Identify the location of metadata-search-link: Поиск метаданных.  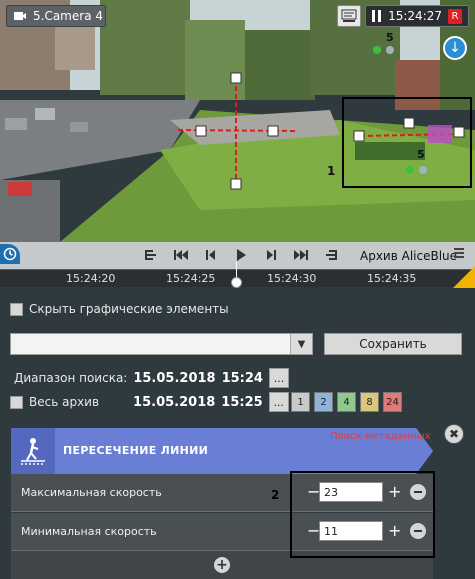
(380, 436).